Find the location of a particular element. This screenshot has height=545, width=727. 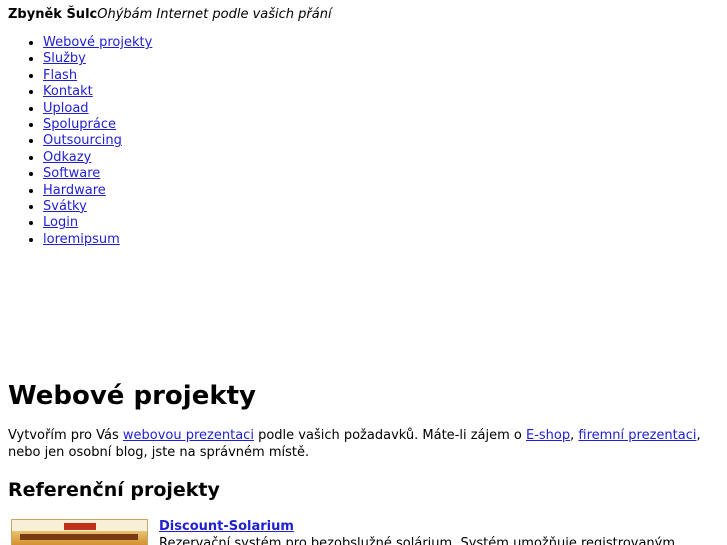

nav-item-upload: Upload is located at coordinates (97, 109).